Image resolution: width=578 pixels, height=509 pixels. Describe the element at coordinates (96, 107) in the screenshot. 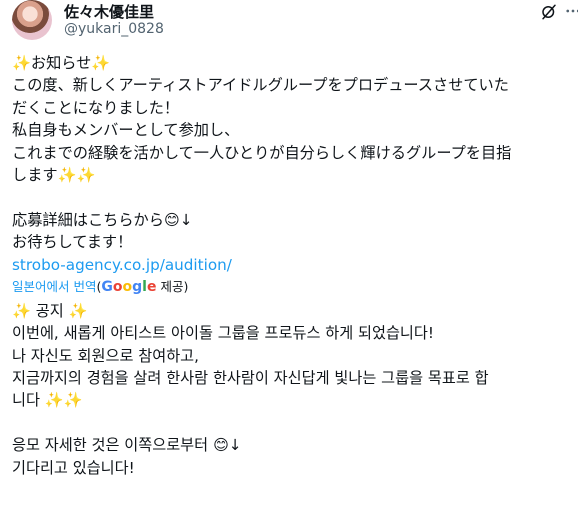

I see `tweet-text-line: だくことになりました！` at that location.